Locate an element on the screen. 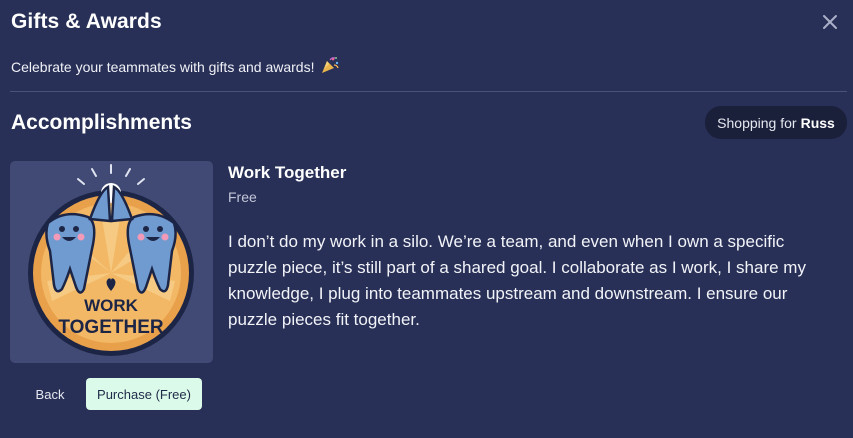 The image size is (853, 438). party-popper-icon is located at coordinates (330, 66).